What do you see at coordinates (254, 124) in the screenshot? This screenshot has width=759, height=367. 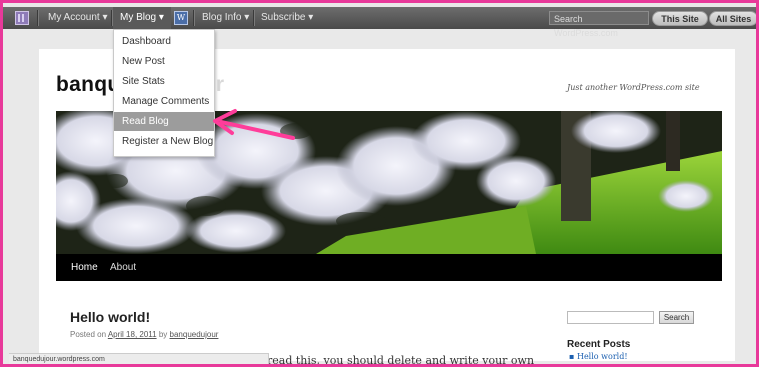 I see `annotation-arrow-icon` at bounding box center [254, 124].